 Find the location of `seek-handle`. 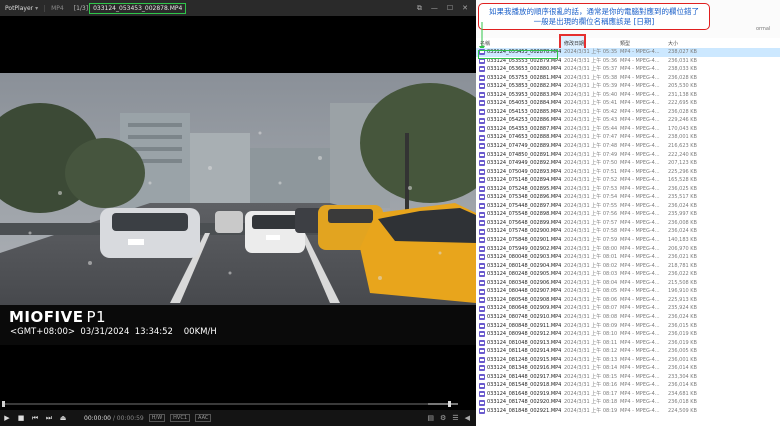

seek-handle is located at coordinates (3, 404).